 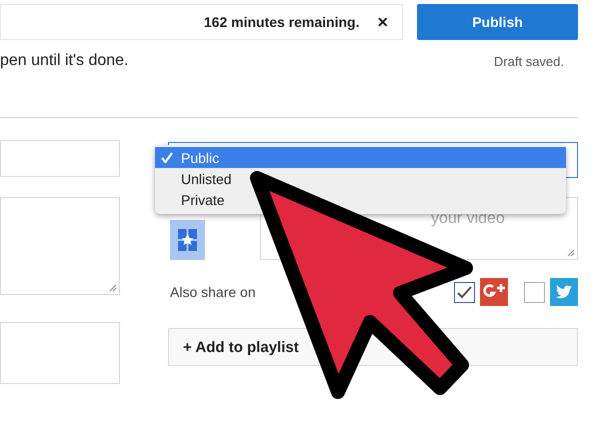 I want to click on share-label: Also share on, so click(x=213, y=292).